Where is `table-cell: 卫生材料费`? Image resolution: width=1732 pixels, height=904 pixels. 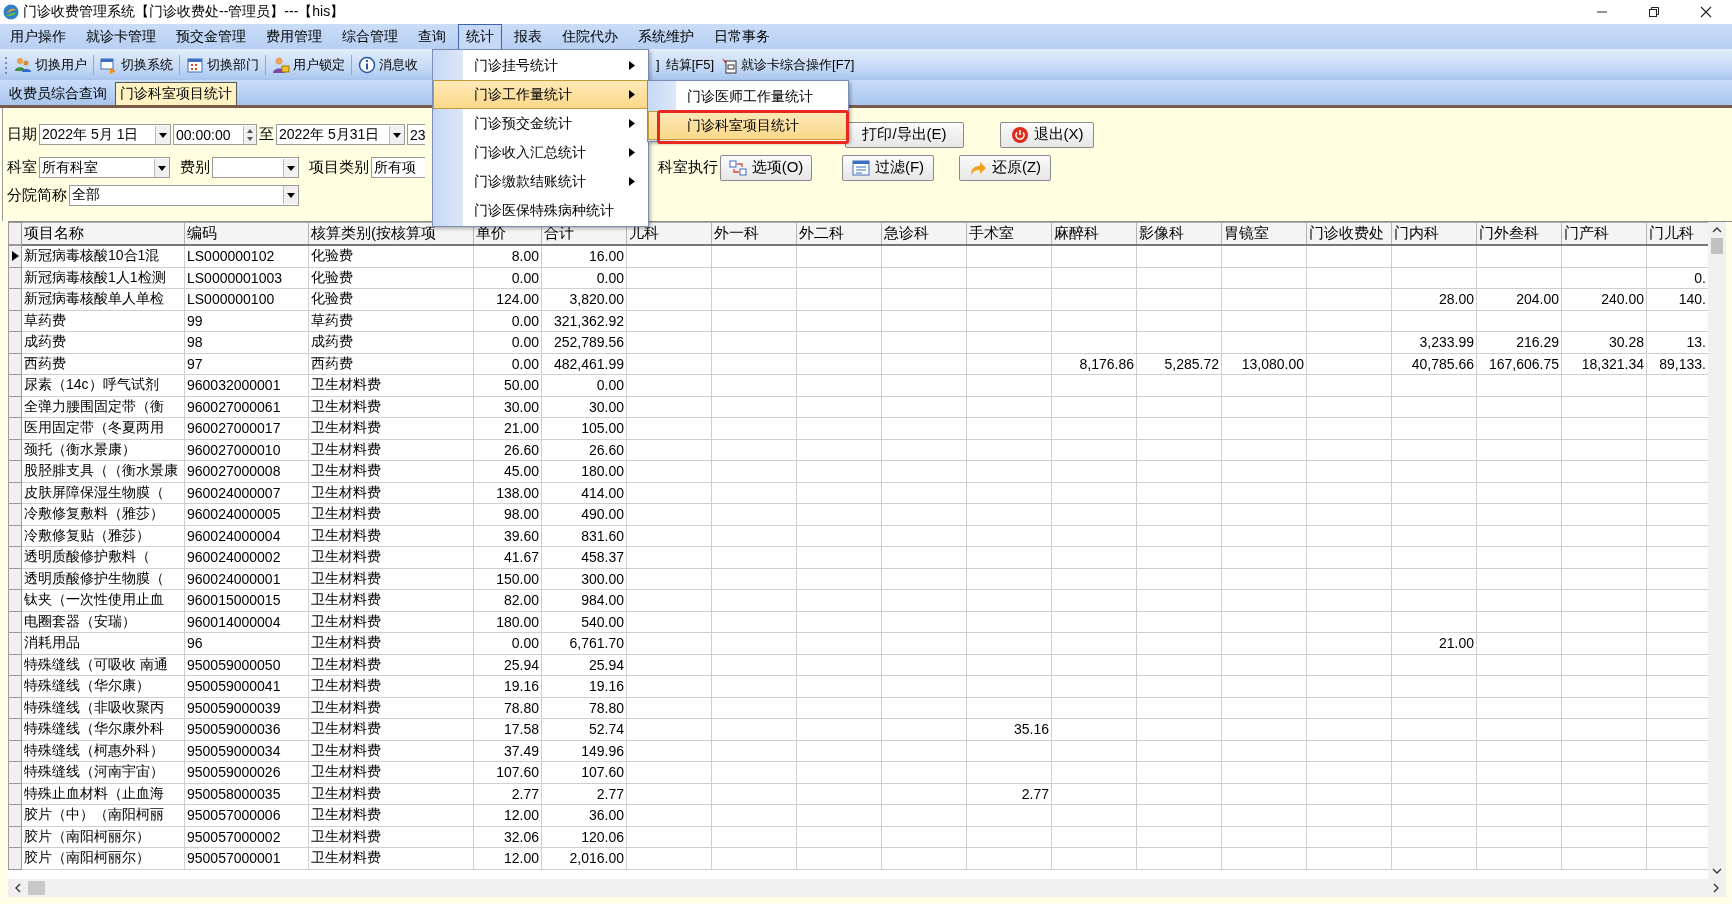
table-cell: 卫生材料费 is located at coordinates (391, 815).